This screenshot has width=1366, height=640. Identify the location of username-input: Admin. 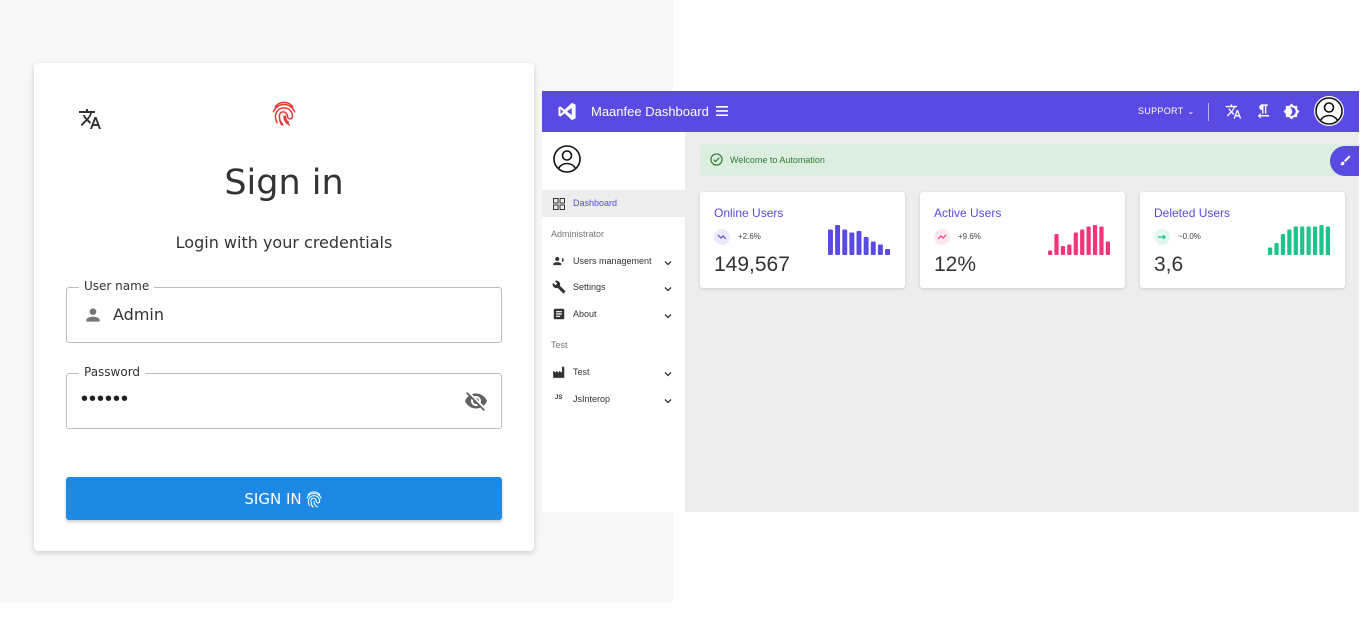
(138, 314).